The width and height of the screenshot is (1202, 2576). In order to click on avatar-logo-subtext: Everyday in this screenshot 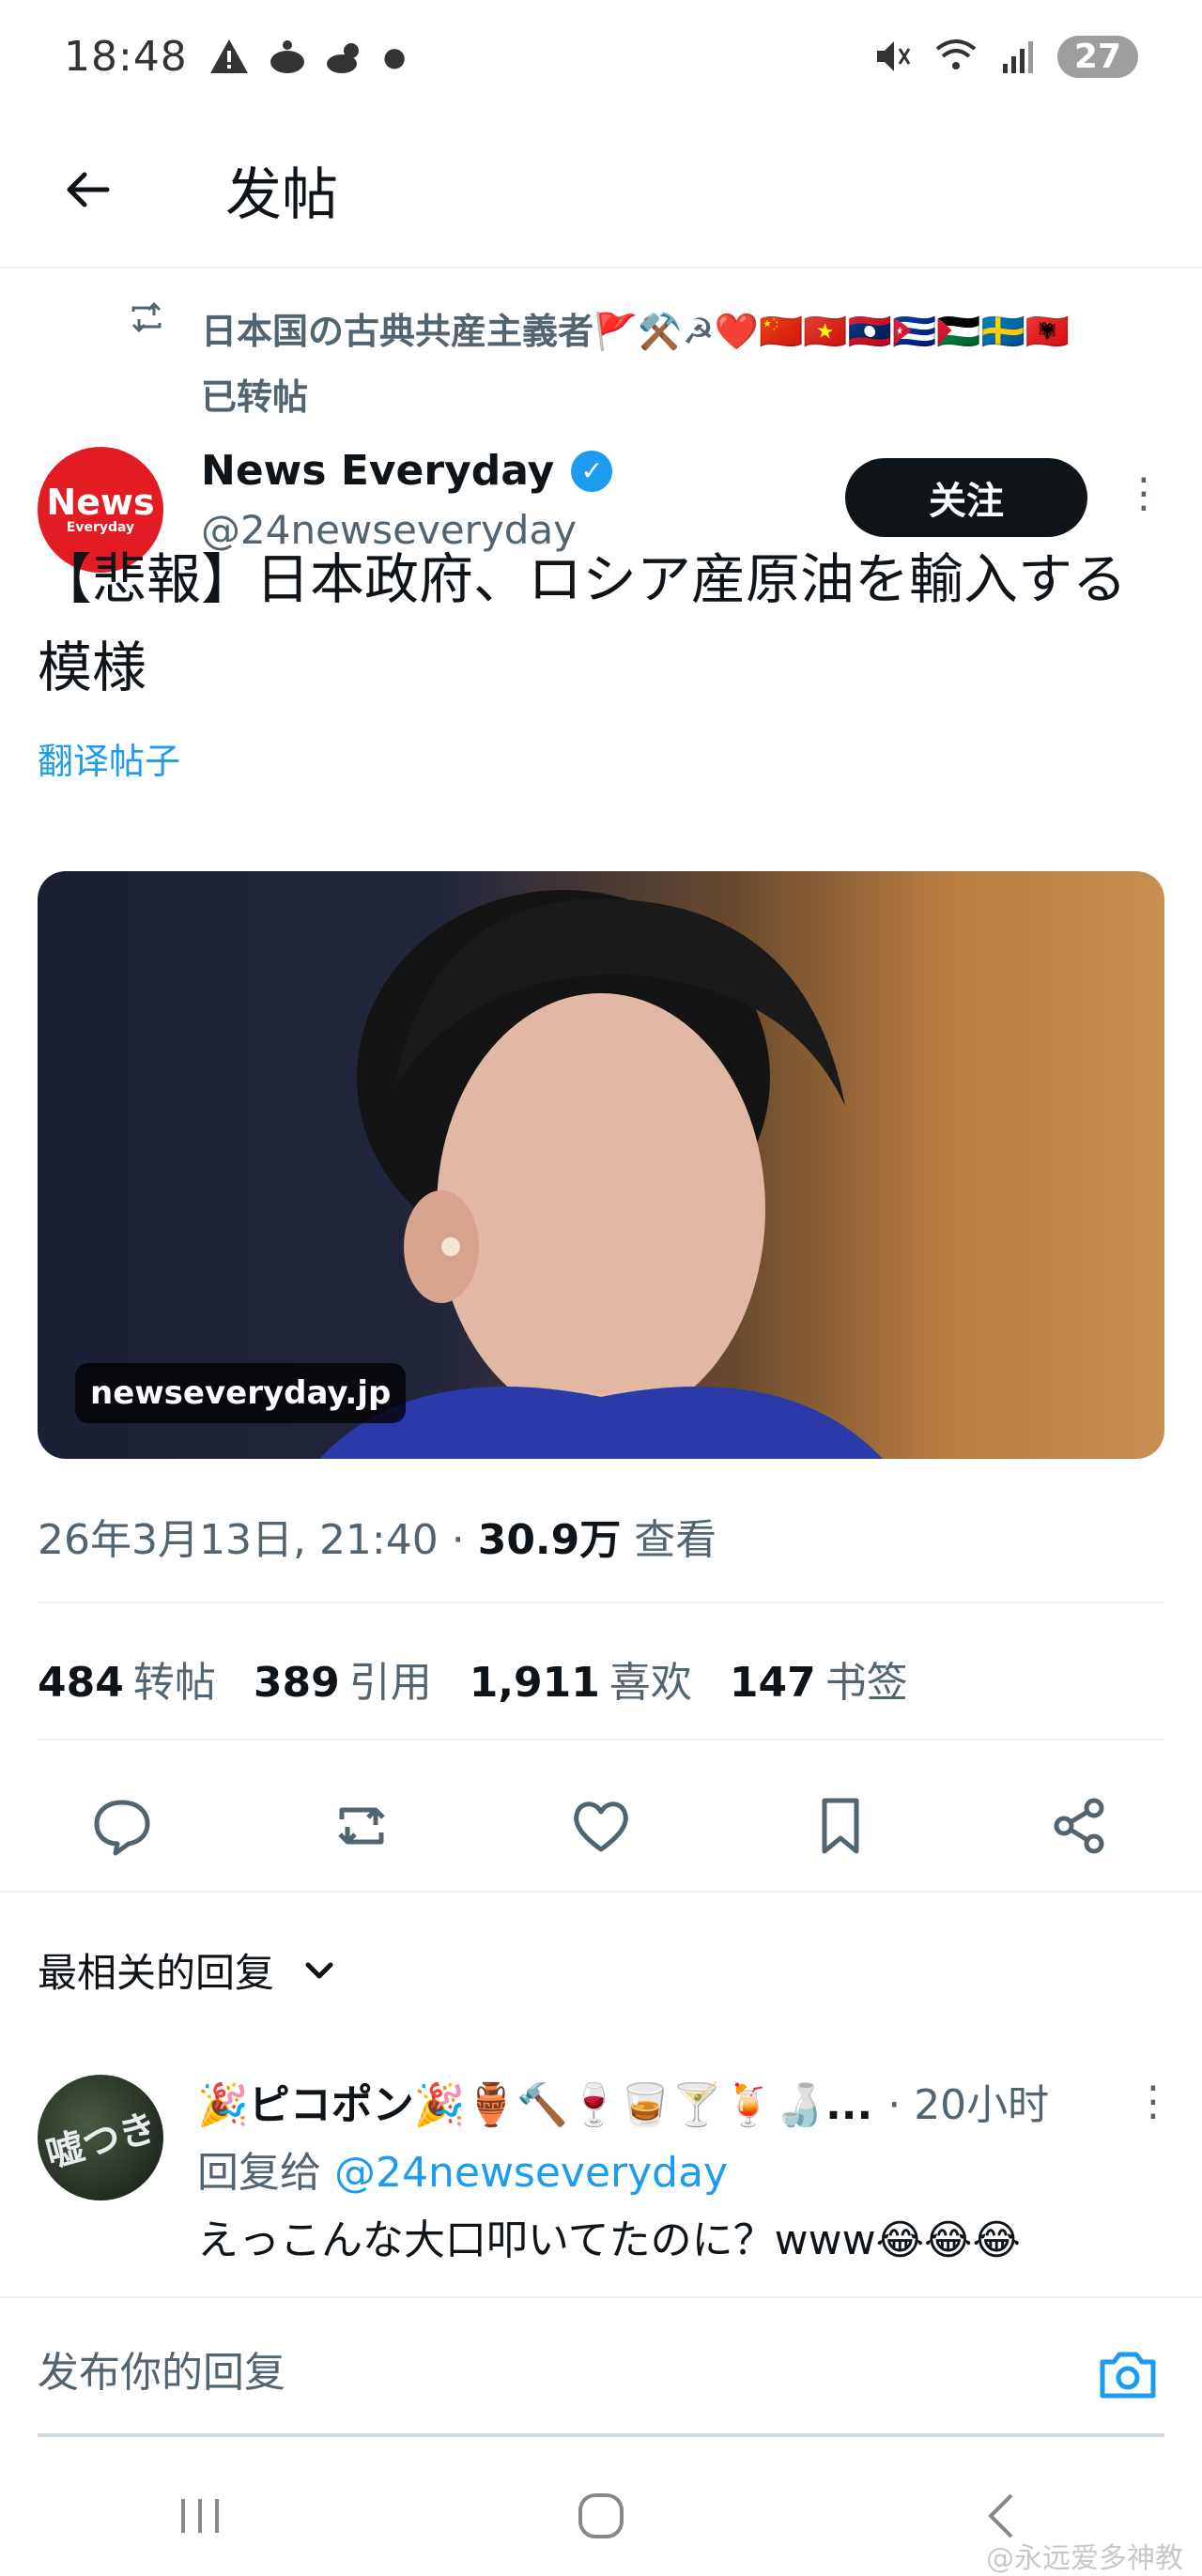, I will do `click(100, 527)`.